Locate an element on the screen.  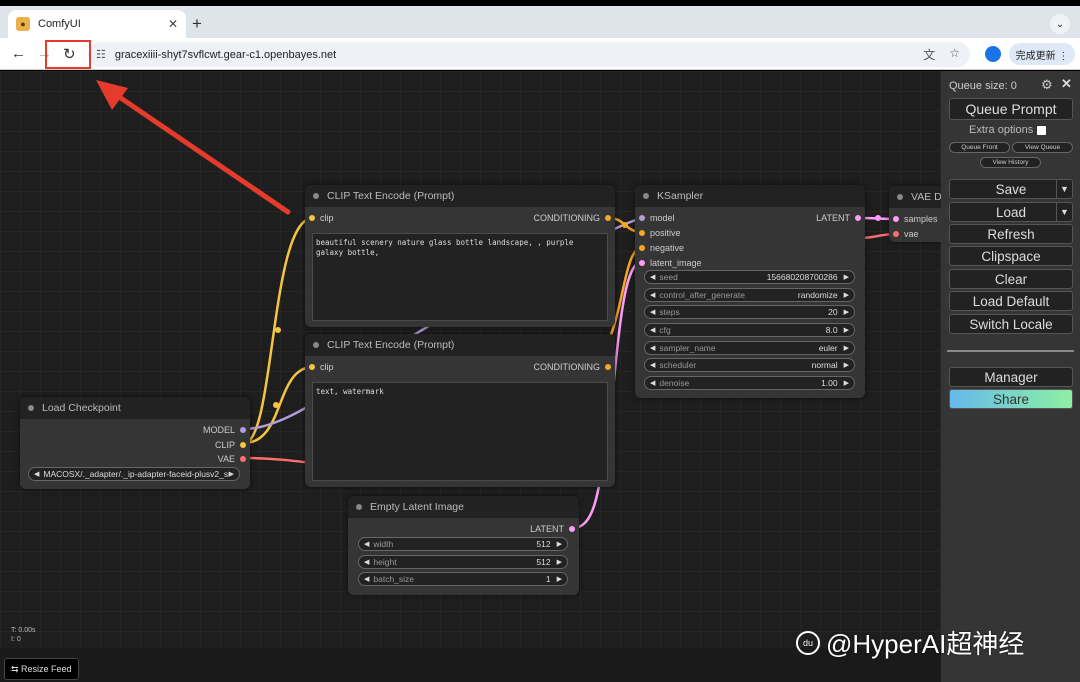
widget-height: ◀ height 512 ▶ is located at coordinates (463, 562).